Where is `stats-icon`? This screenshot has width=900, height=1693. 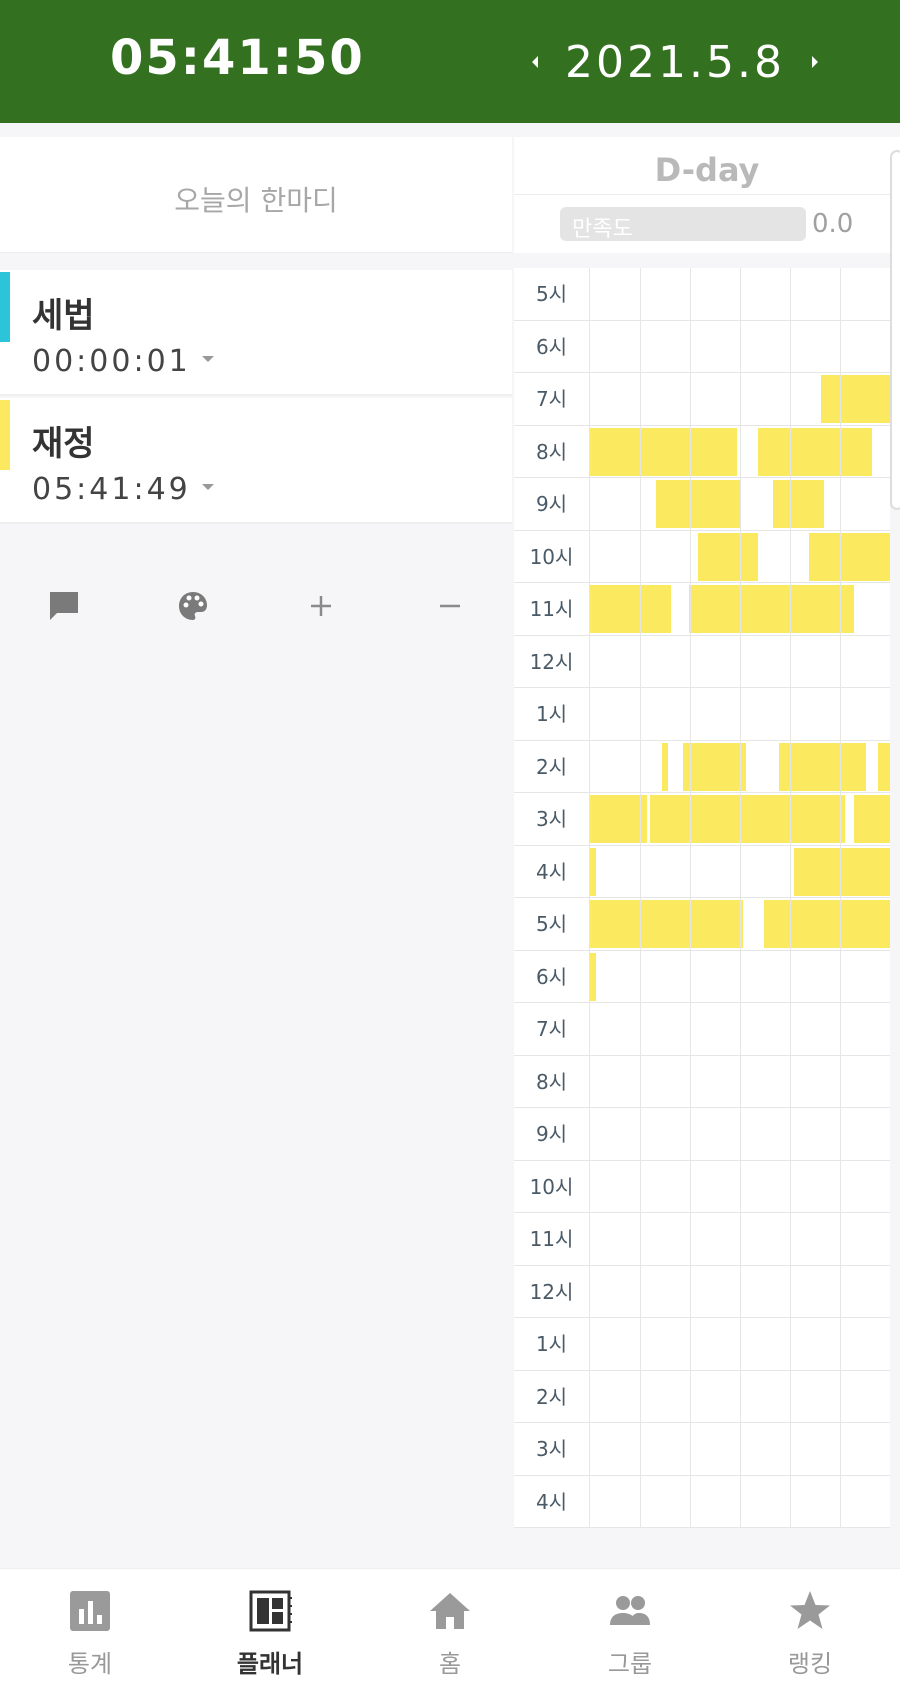 stats-icon is located at coordinates (90, 1611).